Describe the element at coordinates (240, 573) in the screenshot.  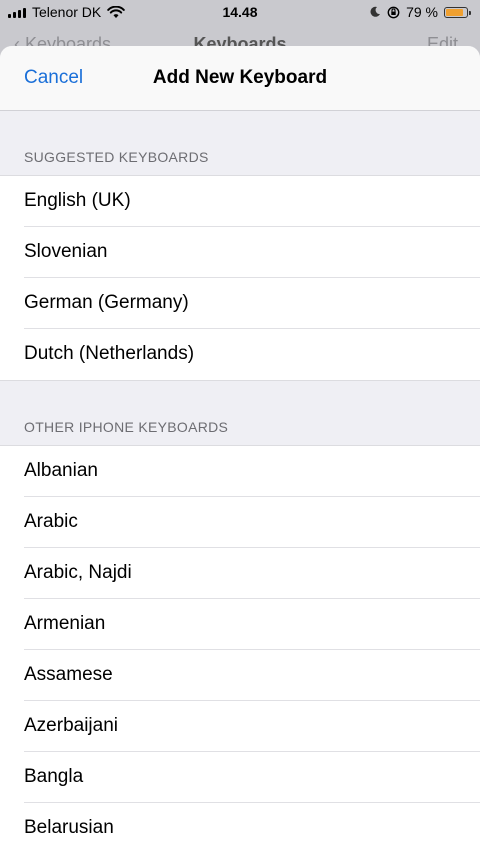
I see `keyboard-row-arabic-najdi: Arabic, Najdi` at that location.